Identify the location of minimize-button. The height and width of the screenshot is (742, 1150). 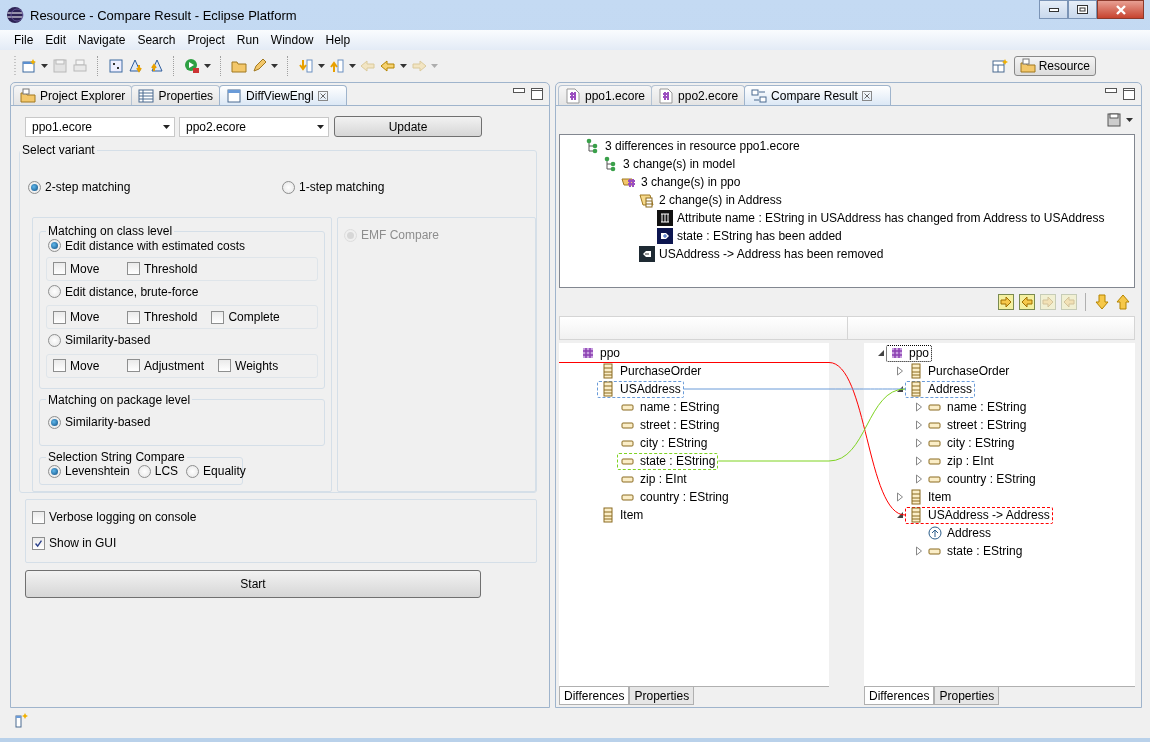
(1053, 9).